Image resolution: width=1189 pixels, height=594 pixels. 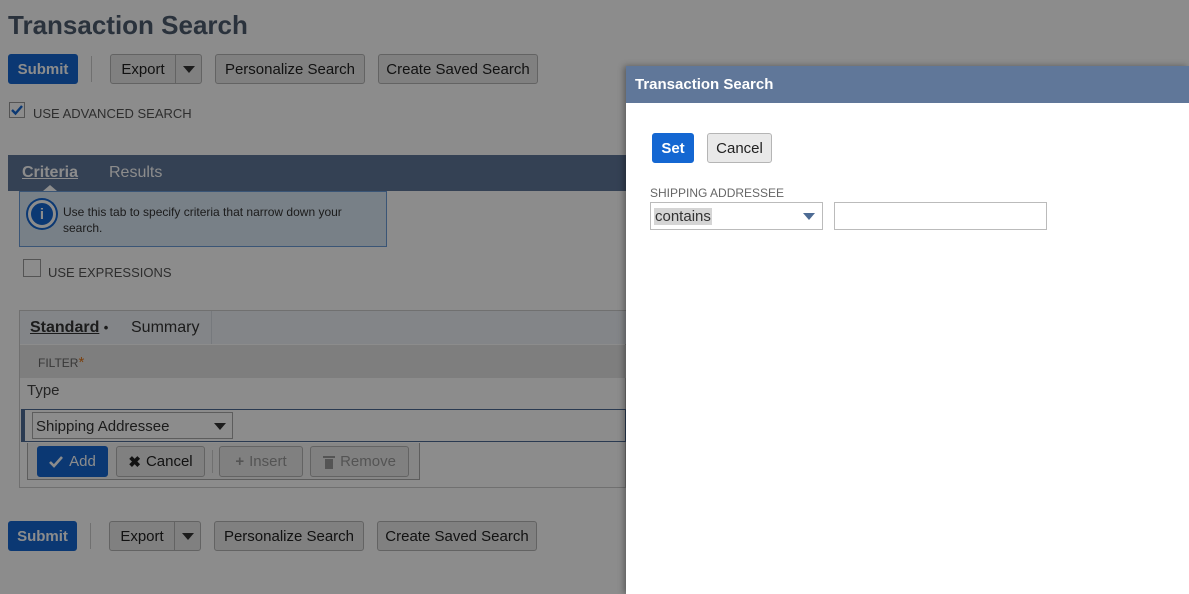 I want to click on set-button: Set, so click(x=673, y=148).